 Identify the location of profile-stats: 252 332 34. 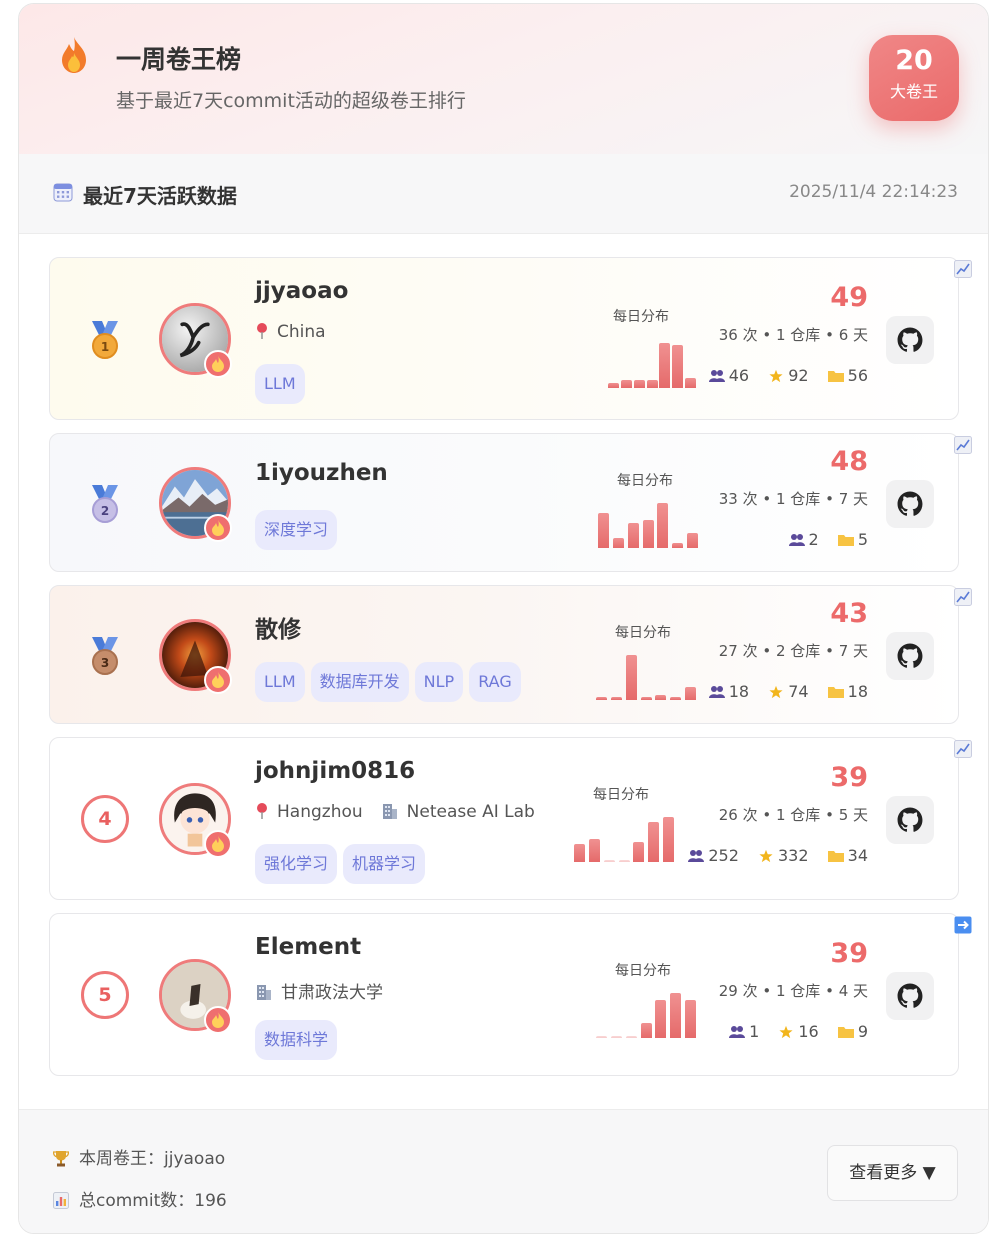
(778, 855).